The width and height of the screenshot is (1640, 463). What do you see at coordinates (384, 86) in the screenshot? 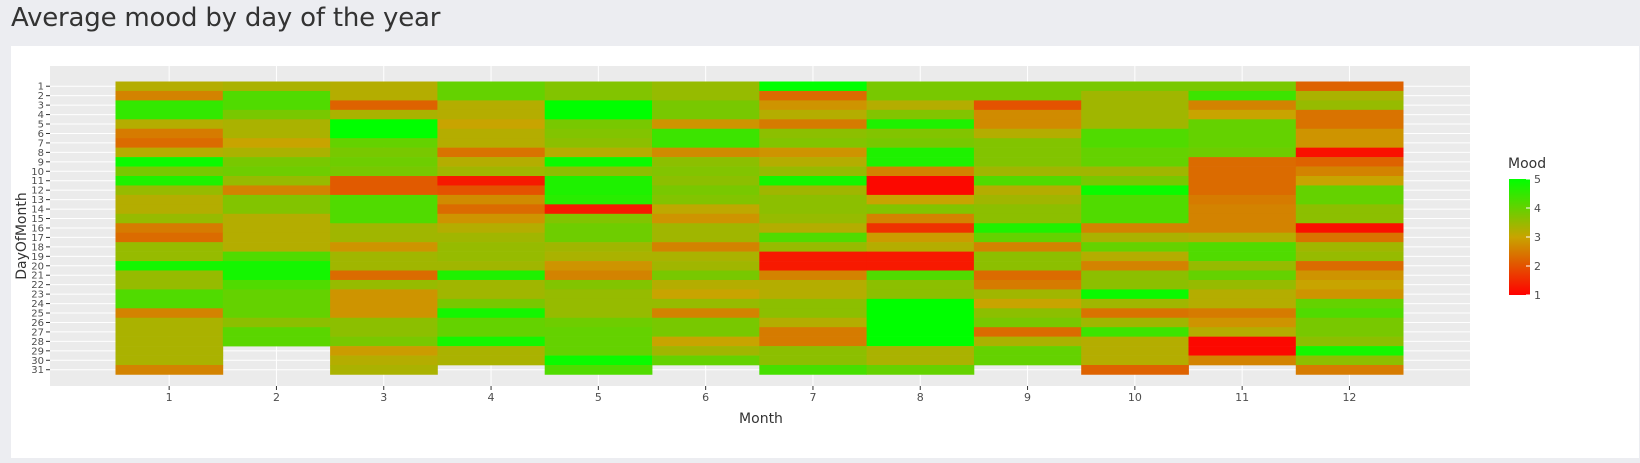
I see `heatmap-cell-m3-d1` at bounding box center [384, 86].